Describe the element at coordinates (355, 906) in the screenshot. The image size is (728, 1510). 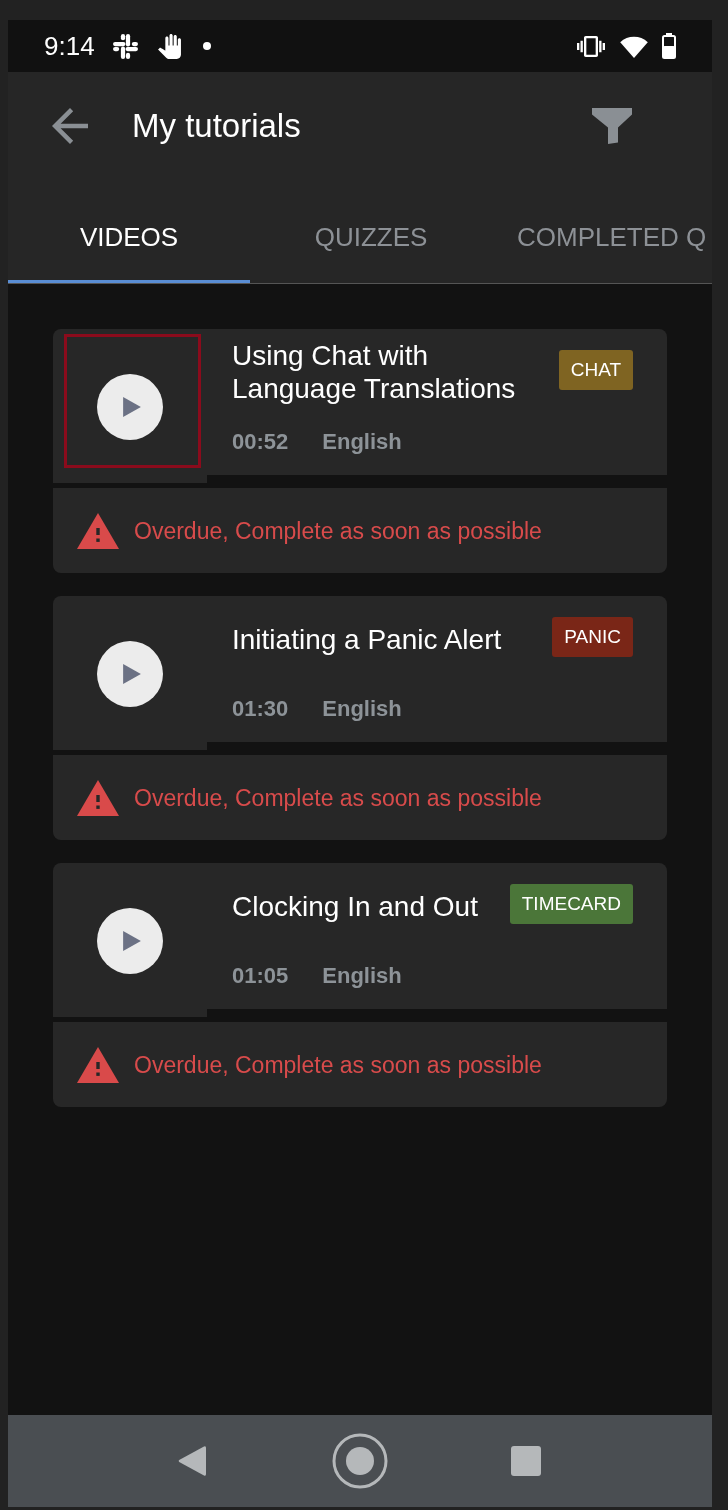
I see `video-title: Clocking In and Out` at that location.